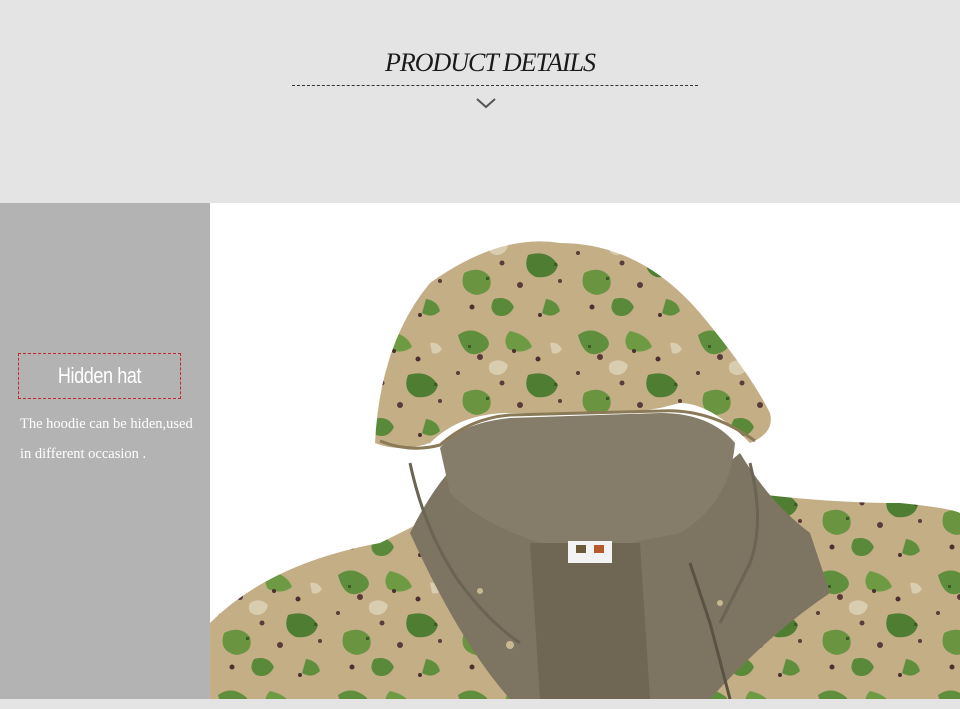 The width and height of the screenshot is (960, 709). What do you see at coordinates (480, 704) in the screenshot?
I see `bottom-strip` at bounding box center [480, 704].